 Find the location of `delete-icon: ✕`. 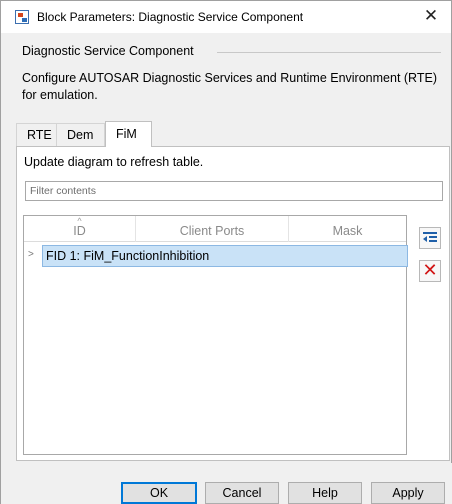

delete-icon: ✕ is located at coordinates (430, 270).